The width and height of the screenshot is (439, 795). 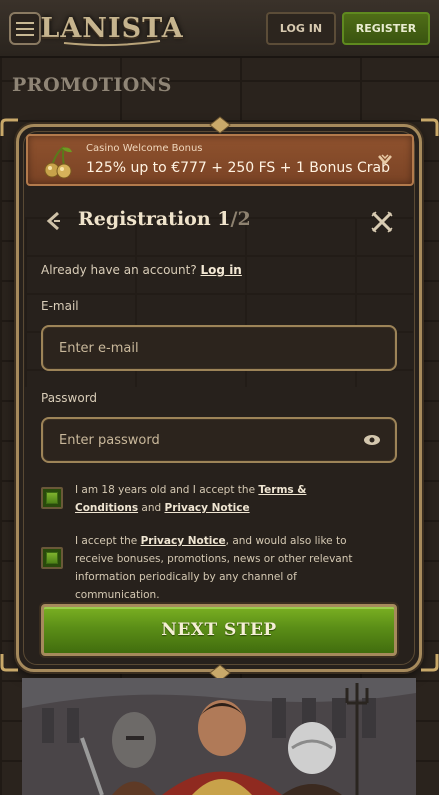 What do you see at coordinates (219, 348) in the screenshot?
I see `email-field: Enter e-mail` at bounding box center [219, 348].